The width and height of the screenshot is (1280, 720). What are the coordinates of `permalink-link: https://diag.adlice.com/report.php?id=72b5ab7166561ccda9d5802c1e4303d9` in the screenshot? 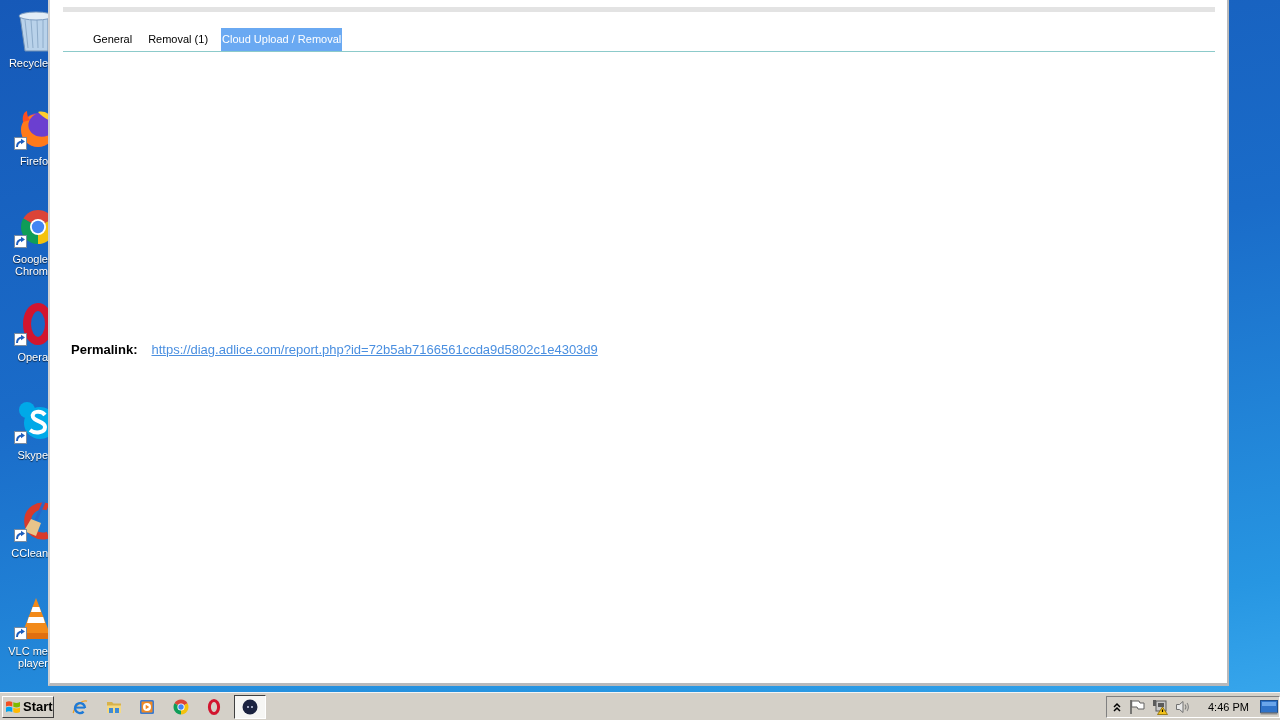 It's located at (374, 350).